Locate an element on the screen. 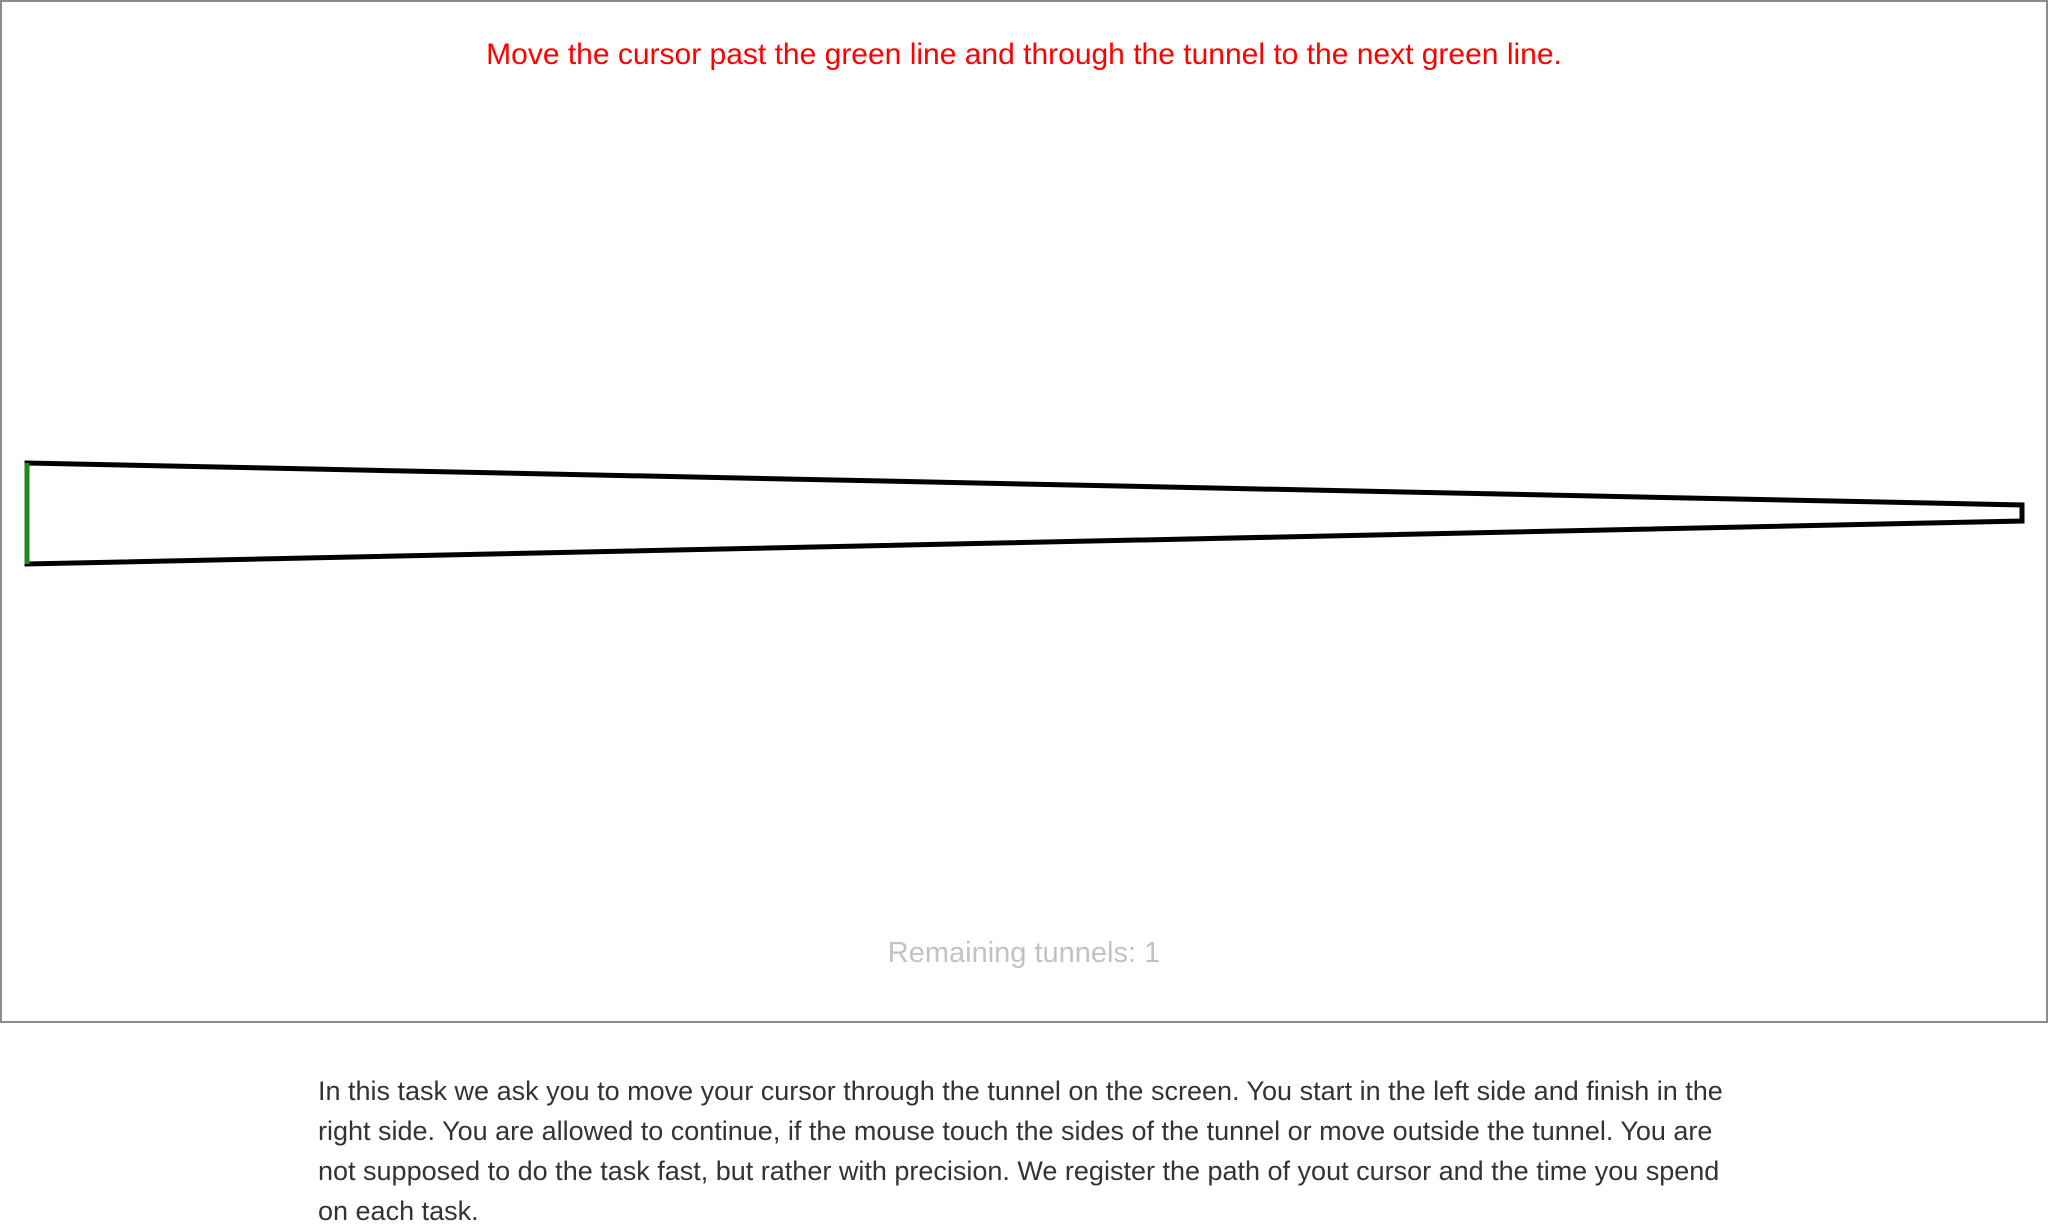 This screenshot has height=1231, width=2048. remaining-tunnels-counter: Remaining tunnels: 1 is located at coordinates (1024, 953).